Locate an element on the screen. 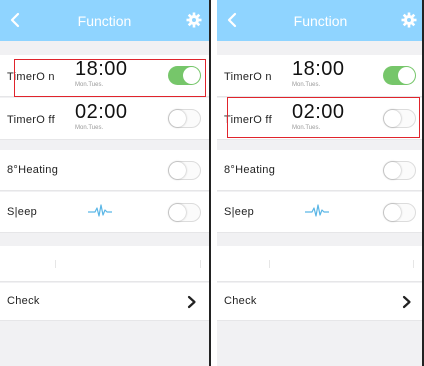  timer-off-toggle is located at coordinates (184, 118).